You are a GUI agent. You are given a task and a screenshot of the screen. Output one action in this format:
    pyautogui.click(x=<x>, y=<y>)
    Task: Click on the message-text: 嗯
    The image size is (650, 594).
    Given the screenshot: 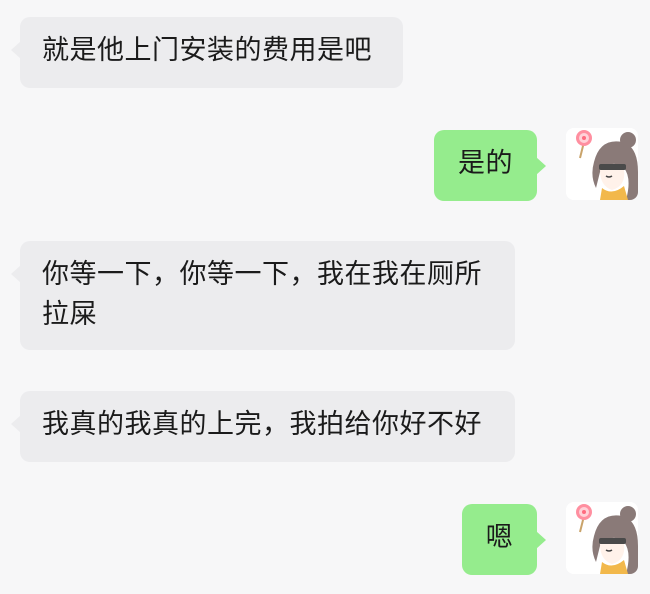 What is the action you would take?
    pyautogui.click(x=499, y=537)
    